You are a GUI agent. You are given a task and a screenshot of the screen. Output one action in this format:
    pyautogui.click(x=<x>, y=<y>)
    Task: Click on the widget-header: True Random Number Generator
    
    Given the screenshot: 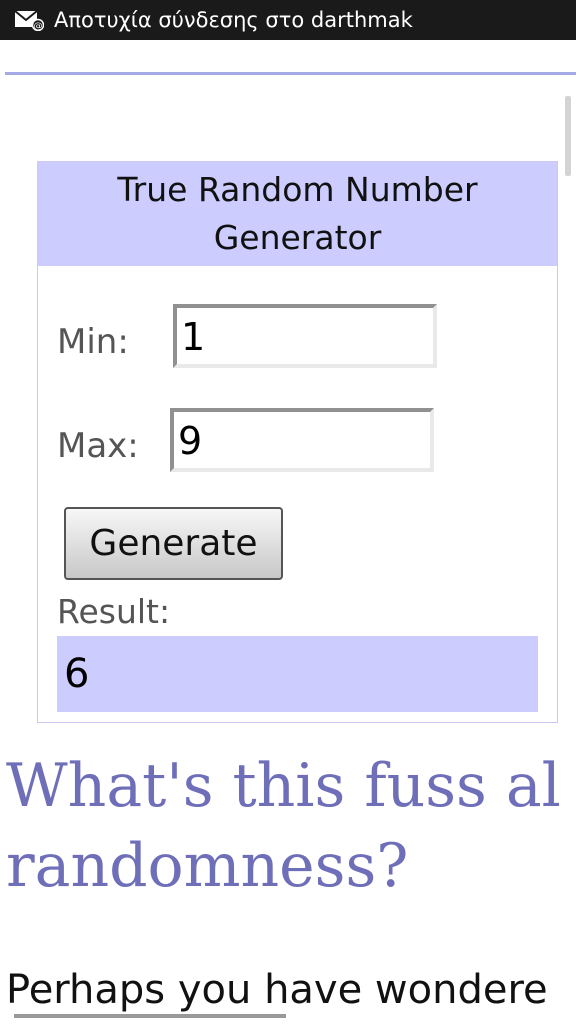 What is the action you would take?
    pyautogui.click(x=297, y=214)
    